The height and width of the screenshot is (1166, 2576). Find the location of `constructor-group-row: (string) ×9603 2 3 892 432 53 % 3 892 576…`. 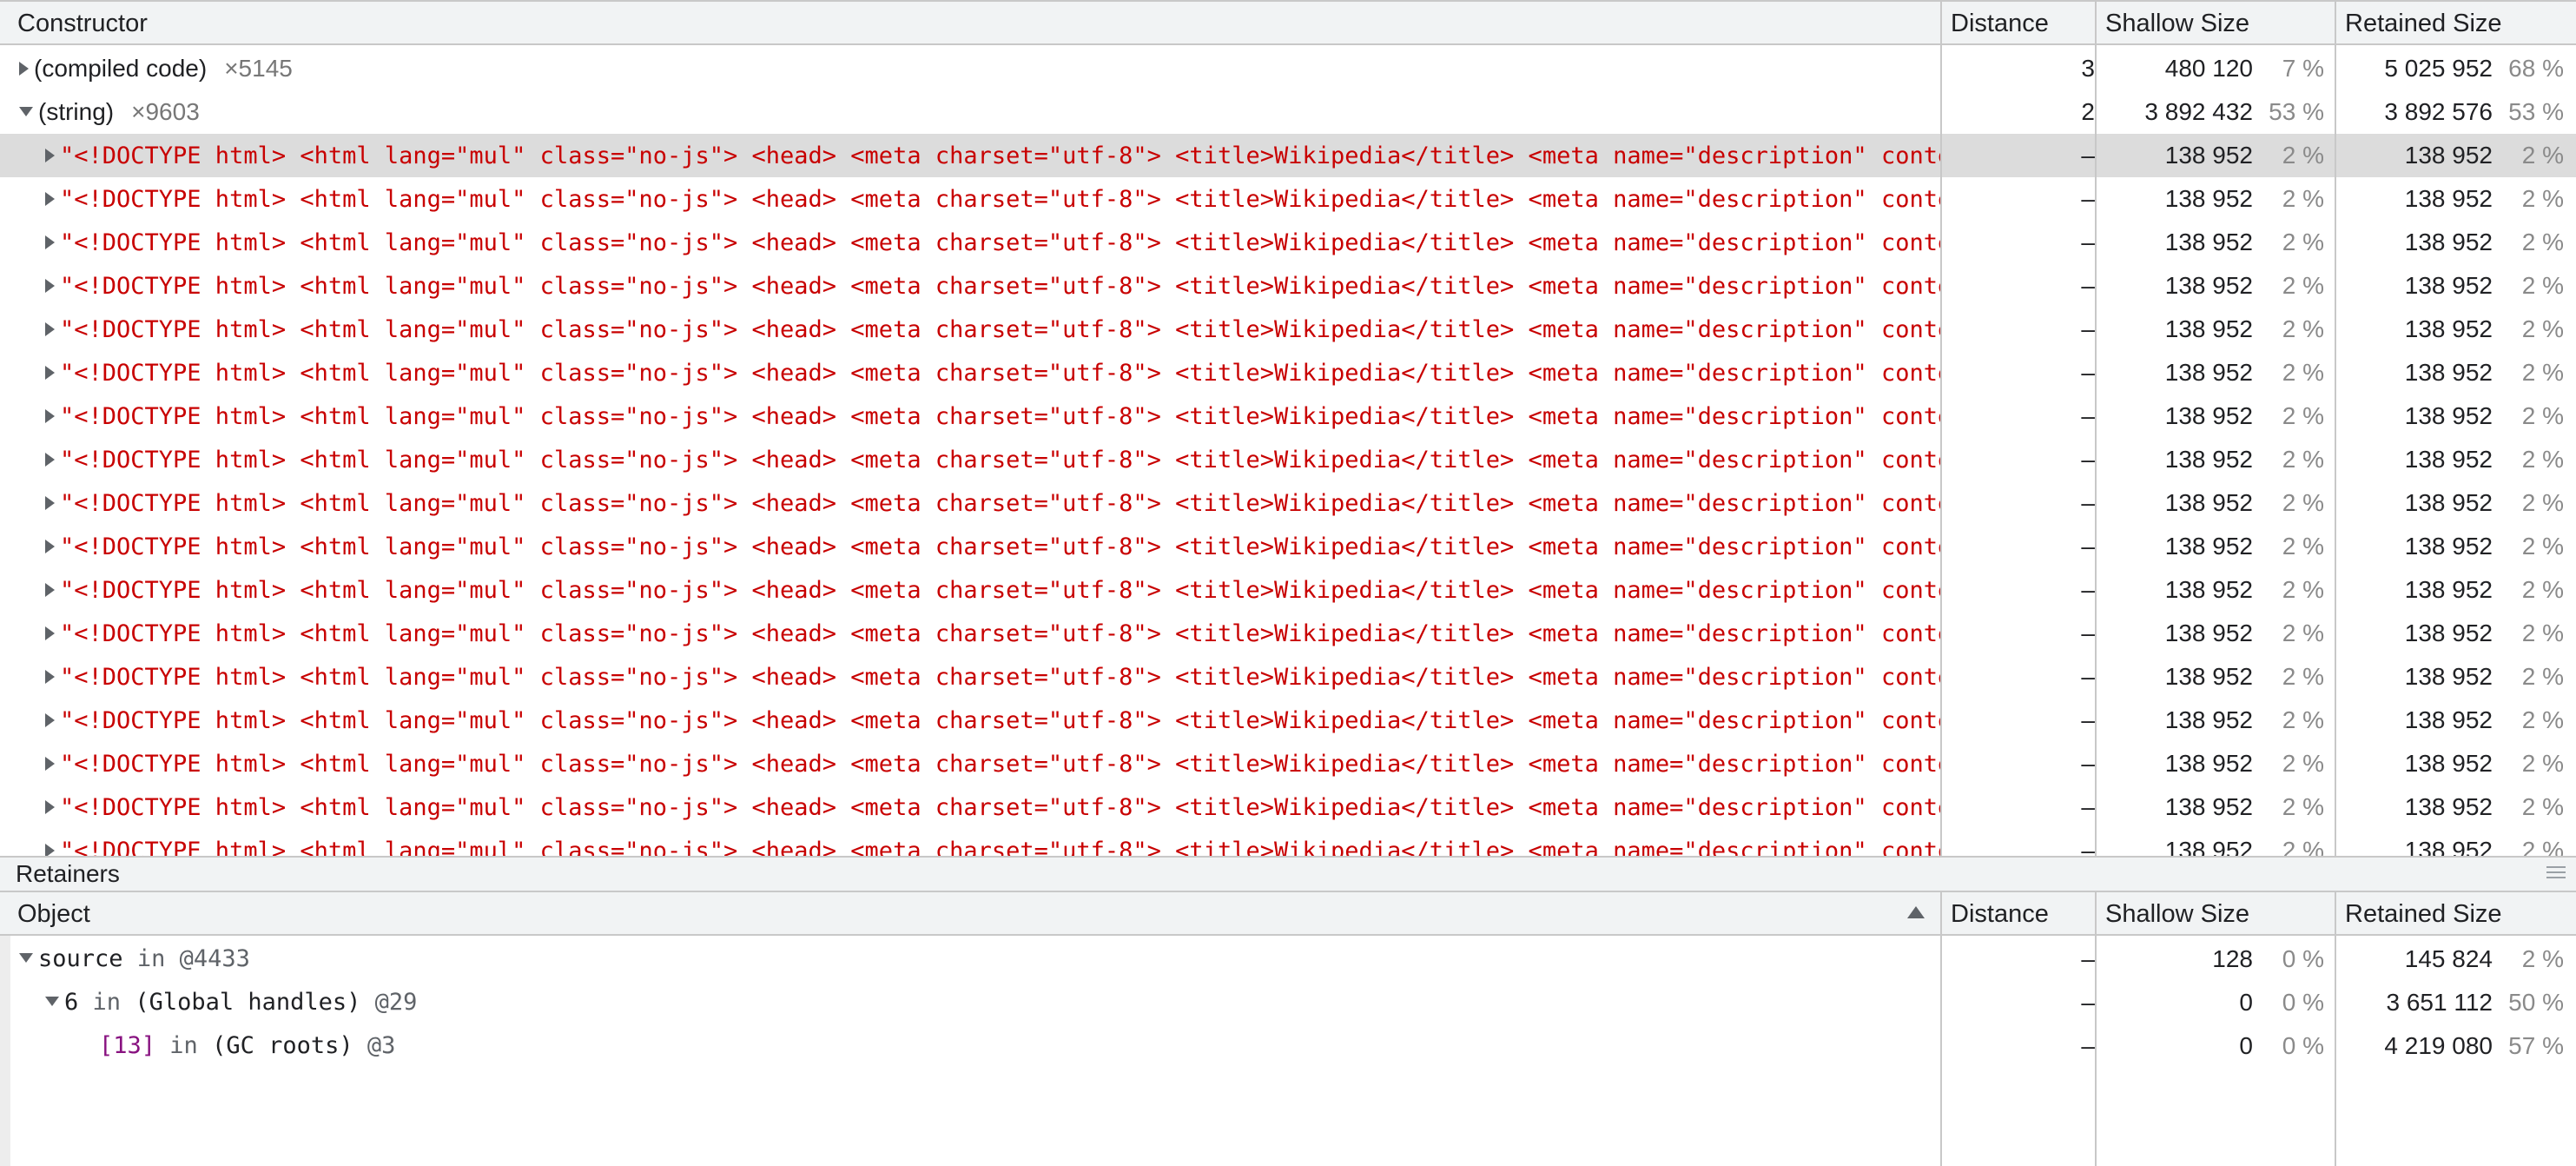

constructor-group-row: (string) ×9603 2 3 892 432 53 % 3 892 576… is located at coordinates (1288, 112).